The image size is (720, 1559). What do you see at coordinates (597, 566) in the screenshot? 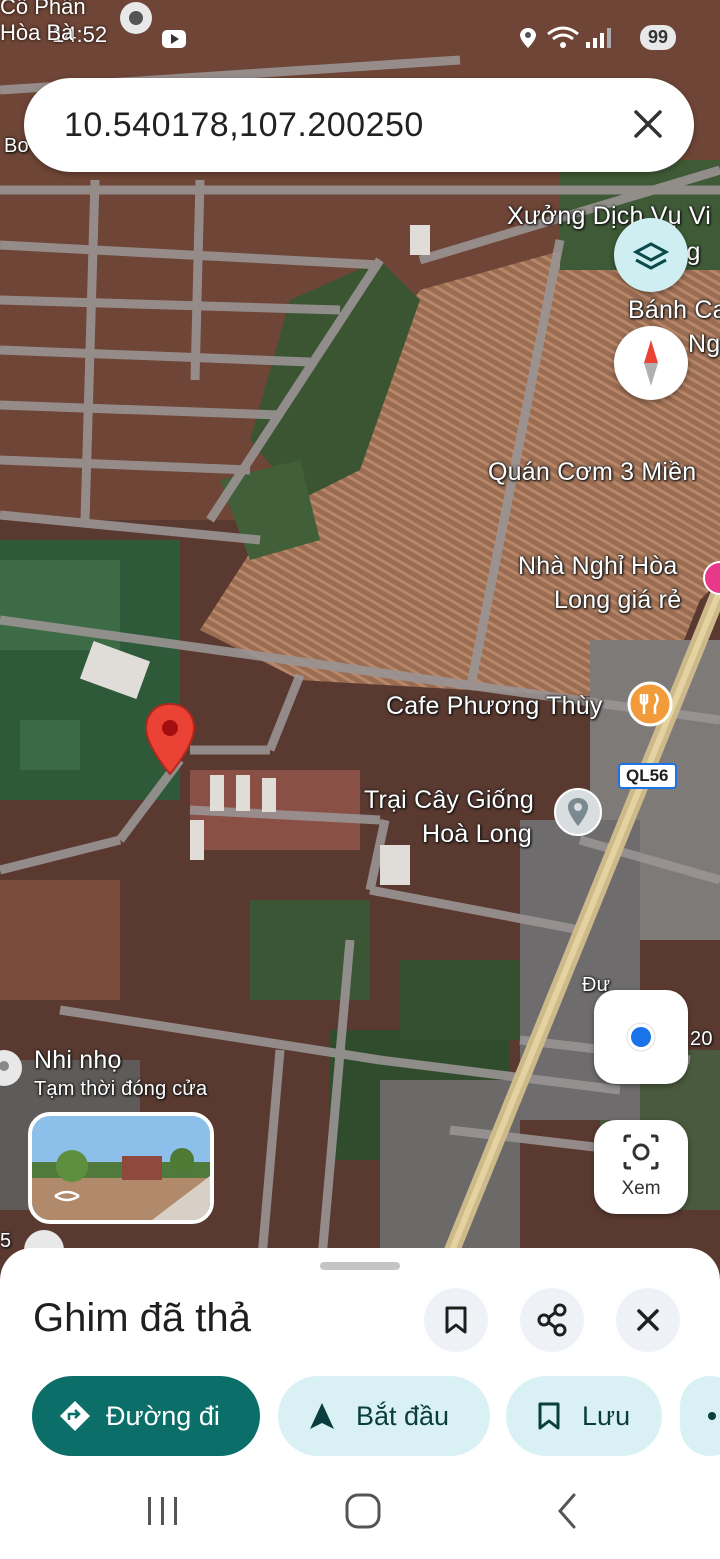
I see `map-label-nha-nghi: Nhà Nghỉ Hòa` at bounding box center [597, 566].